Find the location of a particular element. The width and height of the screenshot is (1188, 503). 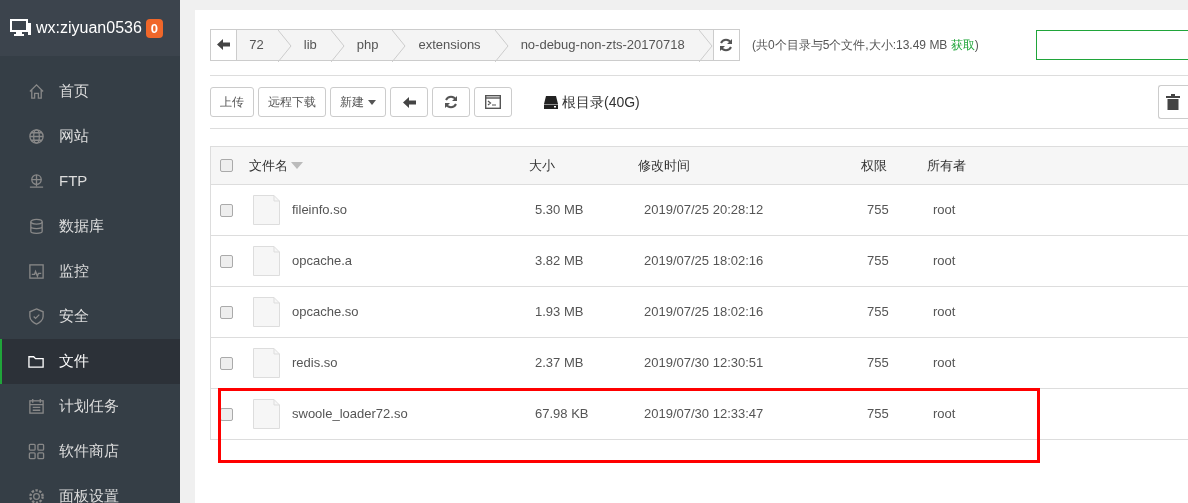

sidebar-item: 计划任务 is located at coordinates (90, 406).